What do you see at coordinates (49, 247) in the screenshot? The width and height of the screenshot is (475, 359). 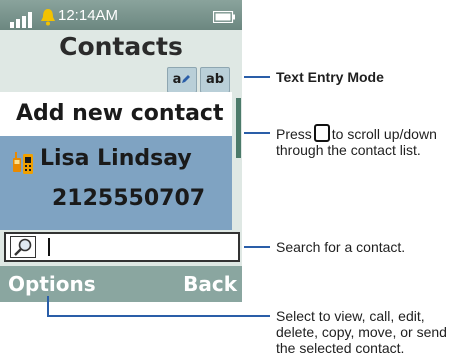 I see `text-caret` at bounding box center [49, 247].